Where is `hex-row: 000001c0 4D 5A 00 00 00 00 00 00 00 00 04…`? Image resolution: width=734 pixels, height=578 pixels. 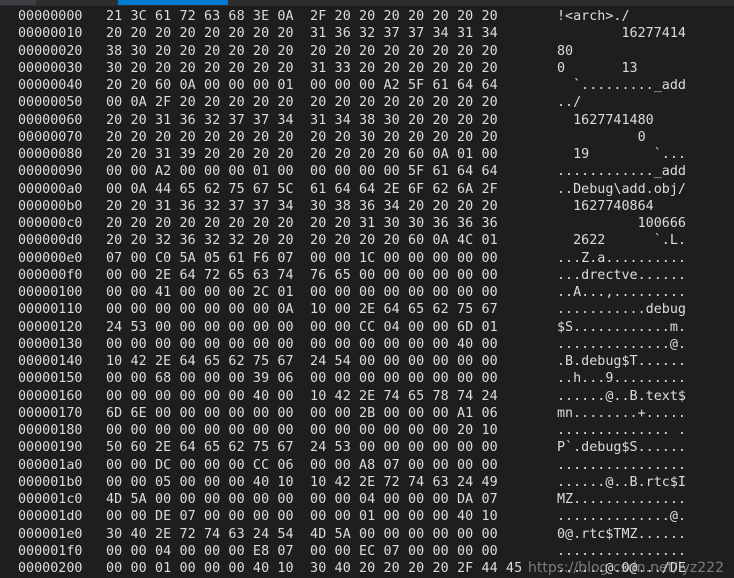
hex-row: 000001c0 4D 5A 00 00 00 00 00 00 00 00 04… is located at coordinates (367, 499).